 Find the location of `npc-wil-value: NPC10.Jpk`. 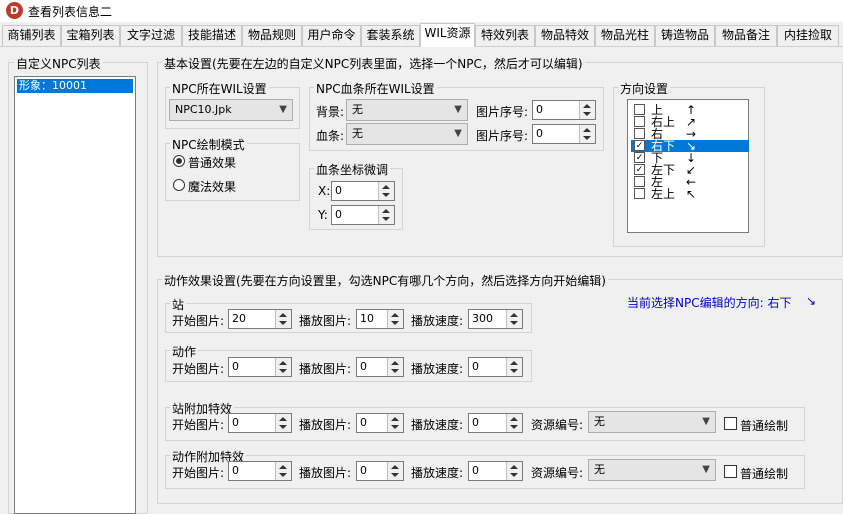

npc-wil-value: NPC10.Jpk is located at coordinates (203, 109).